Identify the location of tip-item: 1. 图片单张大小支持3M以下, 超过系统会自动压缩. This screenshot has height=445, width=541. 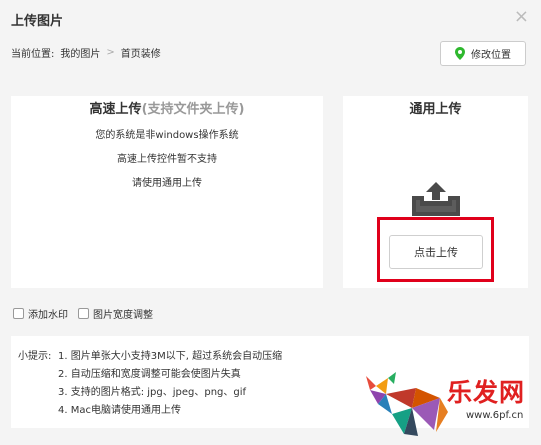
(170, 356).